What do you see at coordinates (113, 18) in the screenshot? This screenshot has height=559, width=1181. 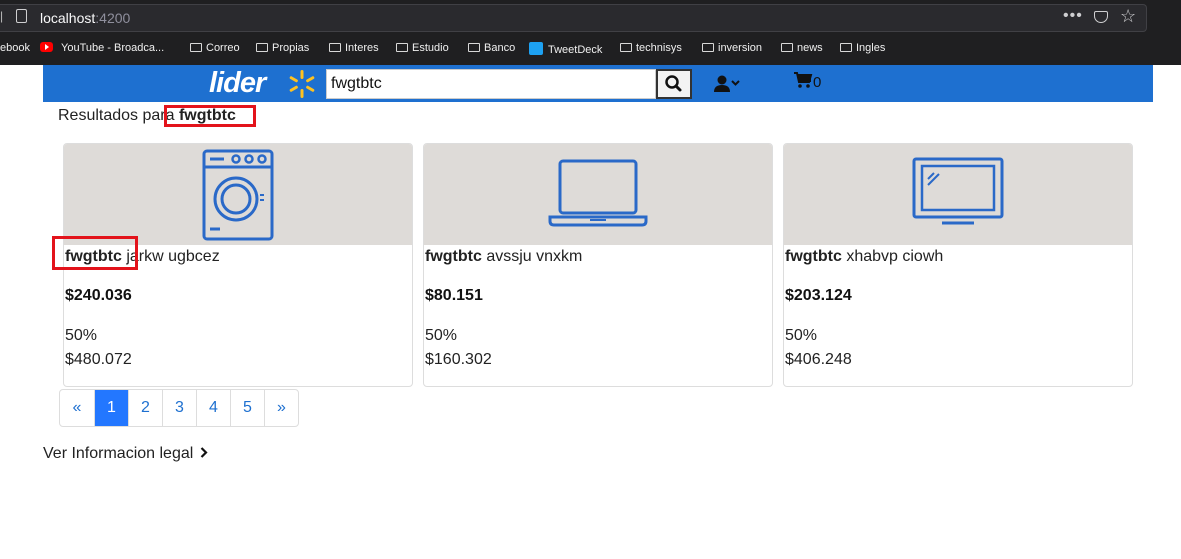 I see `url-port: :4200` at bounding box center [113, 18].